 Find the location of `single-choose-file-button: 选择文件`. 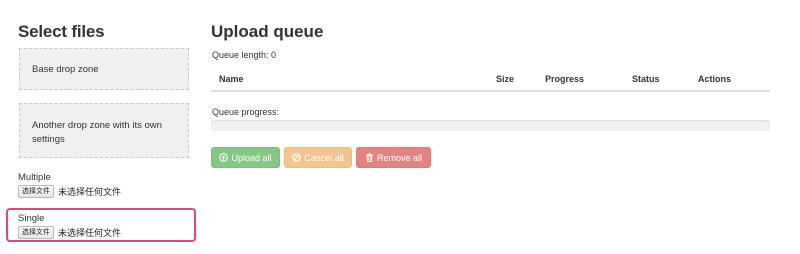

single-choose-file-button: 选择文件 is located at coordinates (36, 232).